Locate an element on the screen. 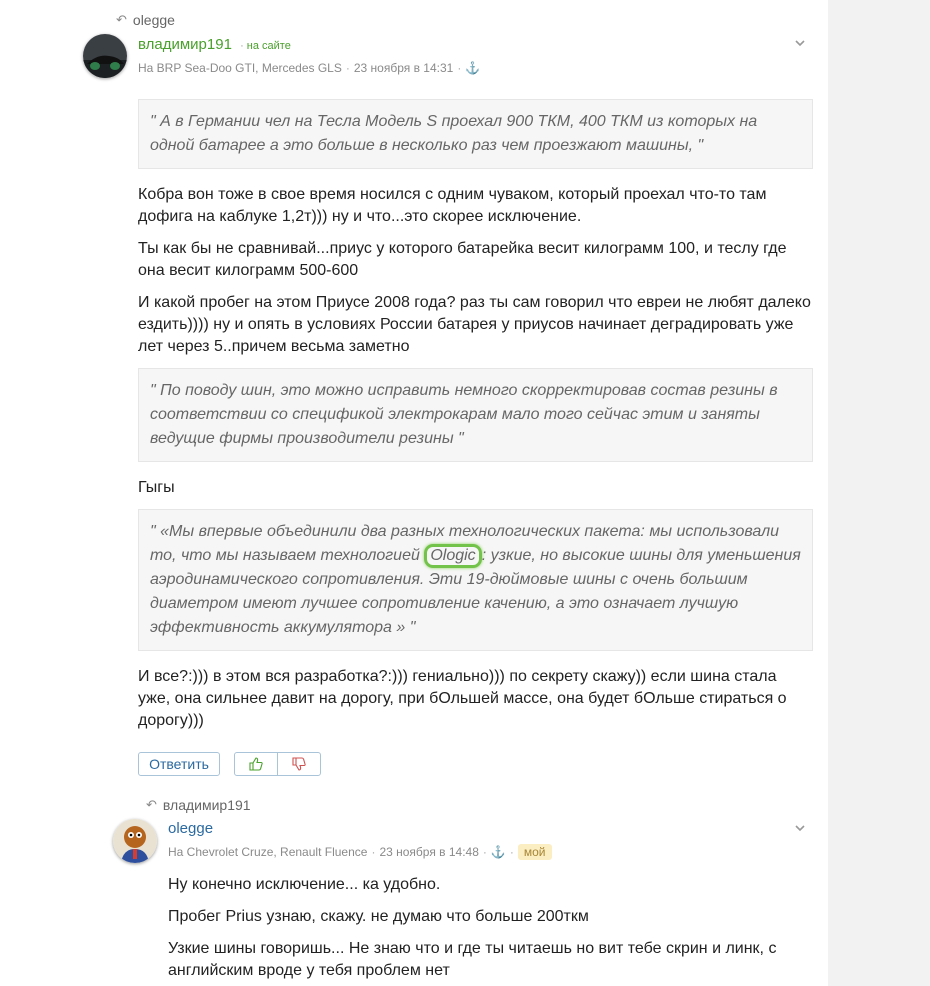  vote-buttons is located at coordinates (277, 764).